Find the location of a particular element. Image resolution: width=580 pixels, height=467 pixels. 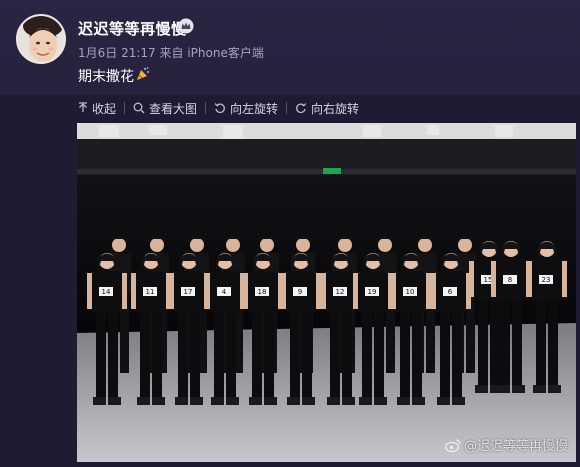

name-tag-number: 6 is located at coordinates (450, 292).